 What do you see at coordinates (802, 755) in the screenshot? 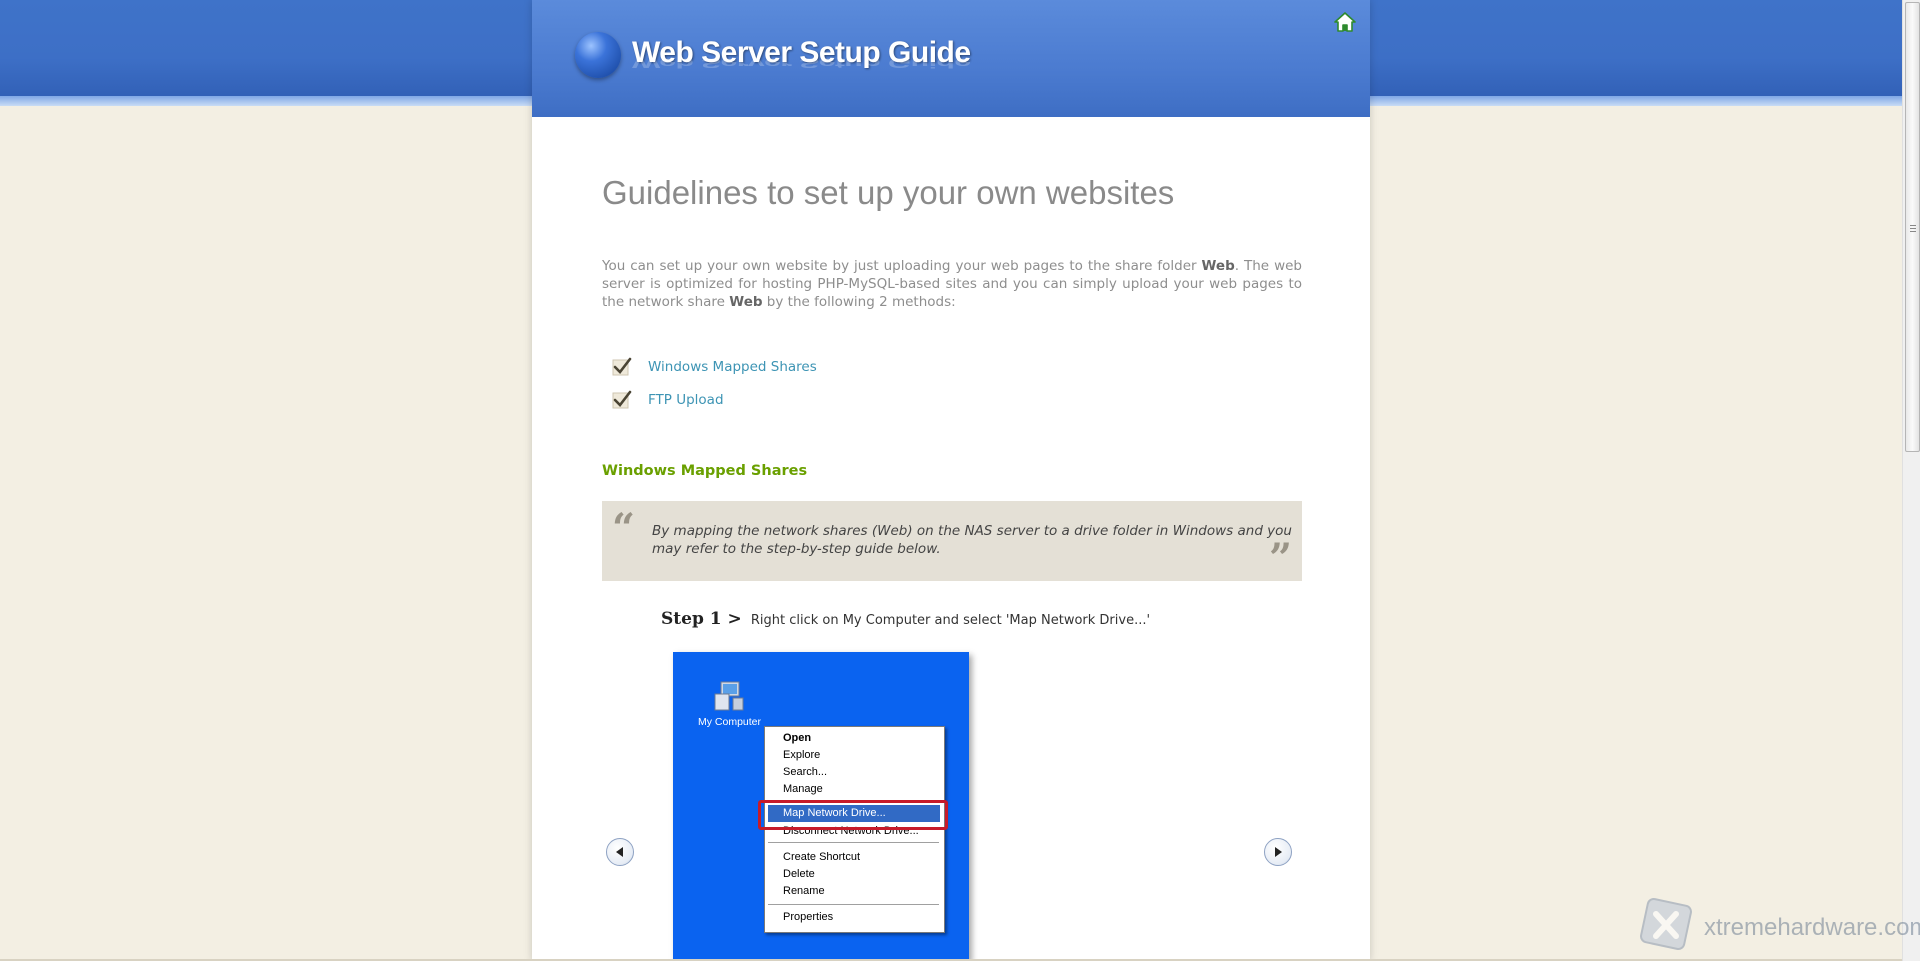
I see `menu-item-explore: Explore` at bounding box center [802, 755].